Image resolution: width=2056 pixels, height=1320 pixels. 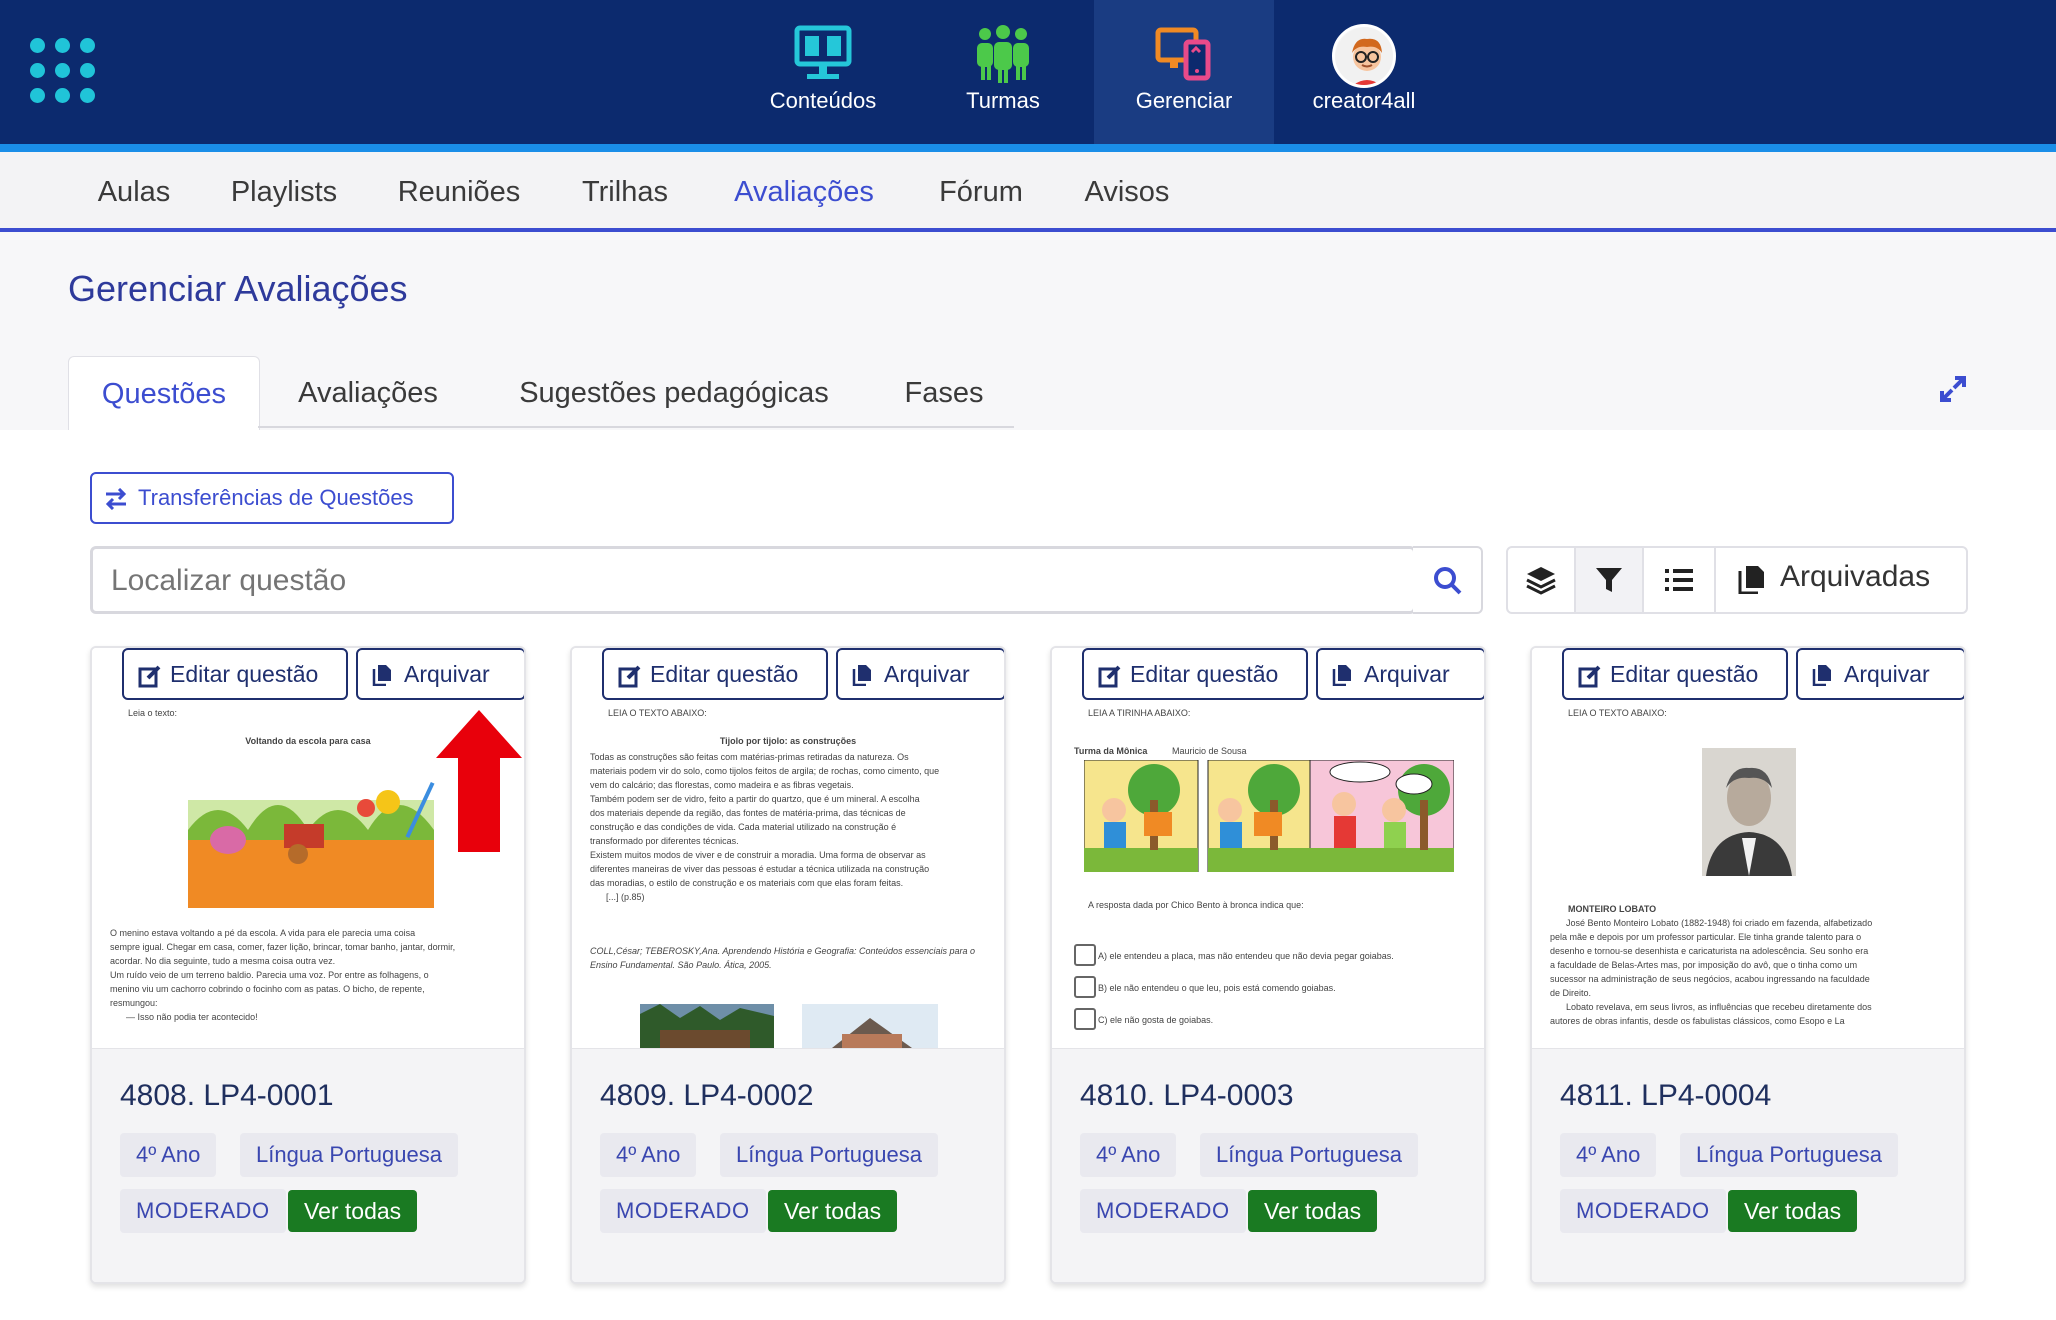 I want to click on tab-reunioes: Reuniões, so click(x=459, y=192).